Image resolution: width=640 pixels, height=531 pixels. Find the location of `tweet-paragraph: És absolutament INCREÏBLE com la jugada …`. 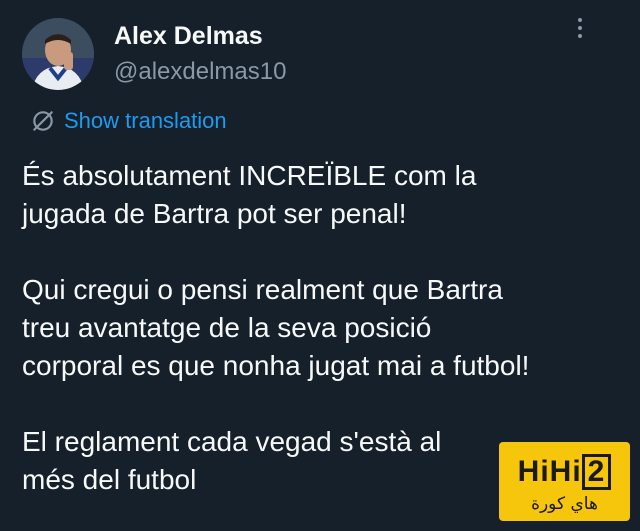

tweet-paragraph: És absolutament INCREÏBLE com la jugada … is located at coordinates (327, 195).